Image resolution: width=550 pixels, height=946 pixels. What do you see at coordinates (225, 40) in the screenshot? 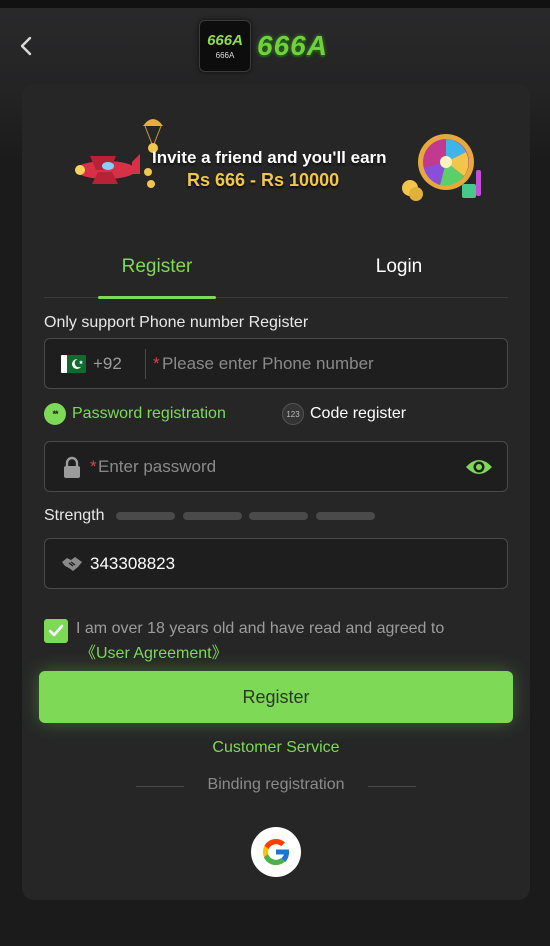
I see `logo-badge-text: 666A` at bounding box center [225, 40].